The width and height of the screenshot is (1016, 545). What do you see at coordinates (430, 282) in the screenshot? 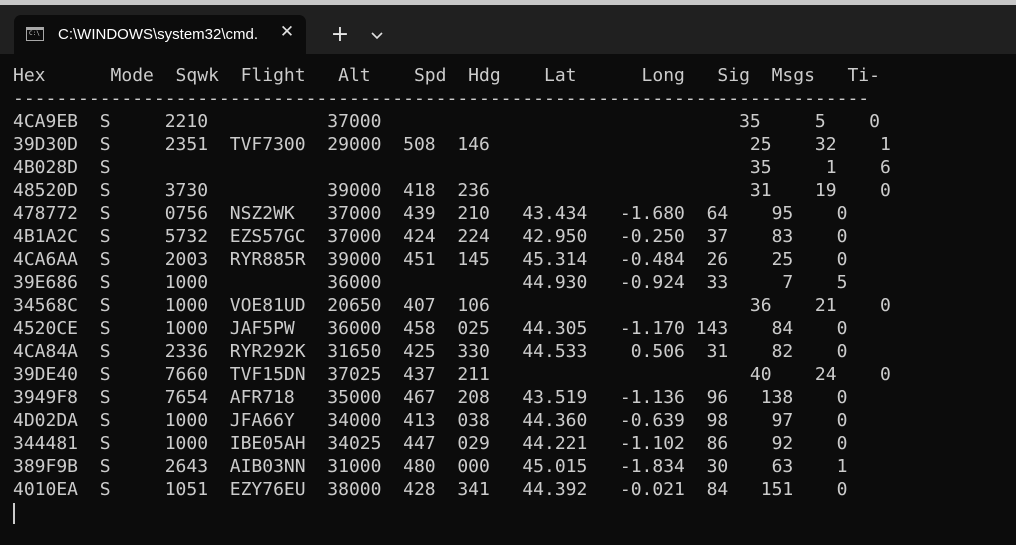
I see `table-row: 39E686 S 1000 36000 44.930 -0.924 33 7 5` at bounding box center [430, 282].